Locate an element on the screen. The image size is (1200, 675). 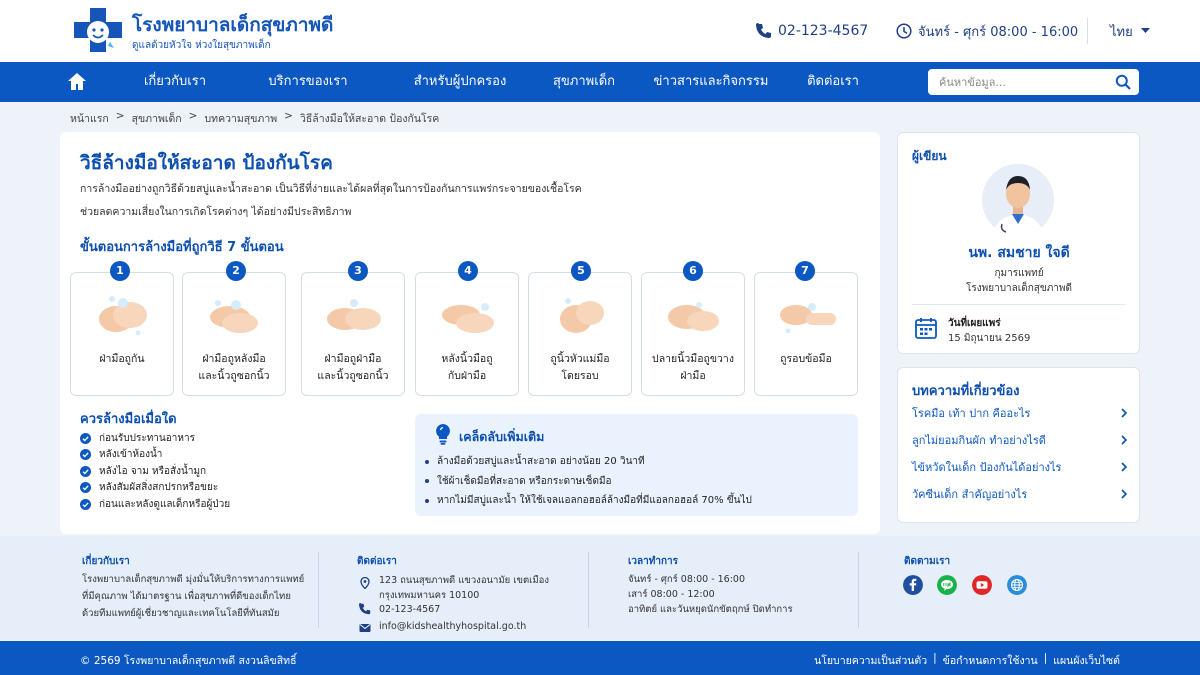
step-number: 7 is located at coordinates (805, 271).